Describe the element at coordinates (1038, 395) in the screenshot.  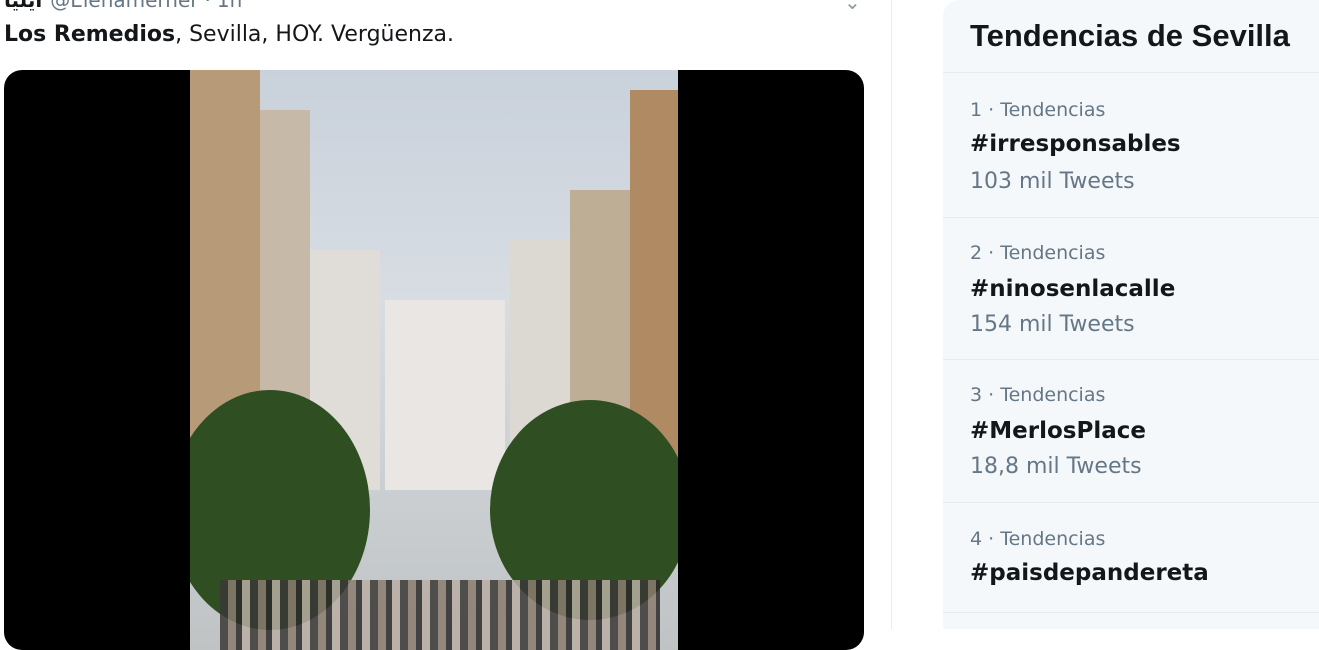
I see `trend-meta: 3 · Tendencias` at that location.